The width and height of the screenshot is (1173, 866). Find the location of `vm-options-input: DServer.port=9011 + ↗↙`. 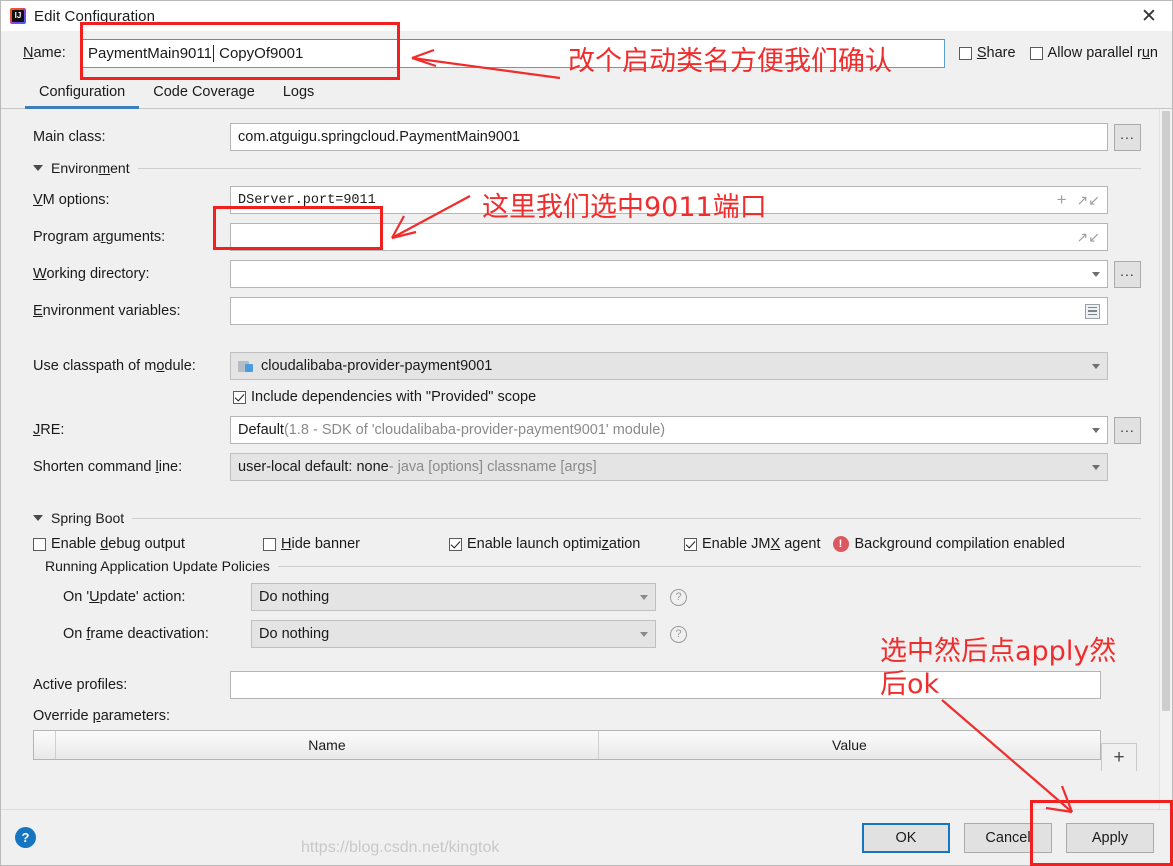

vm-options-input: DServer.port=9011 + ↗↙ is located at coordinates (669, 200).